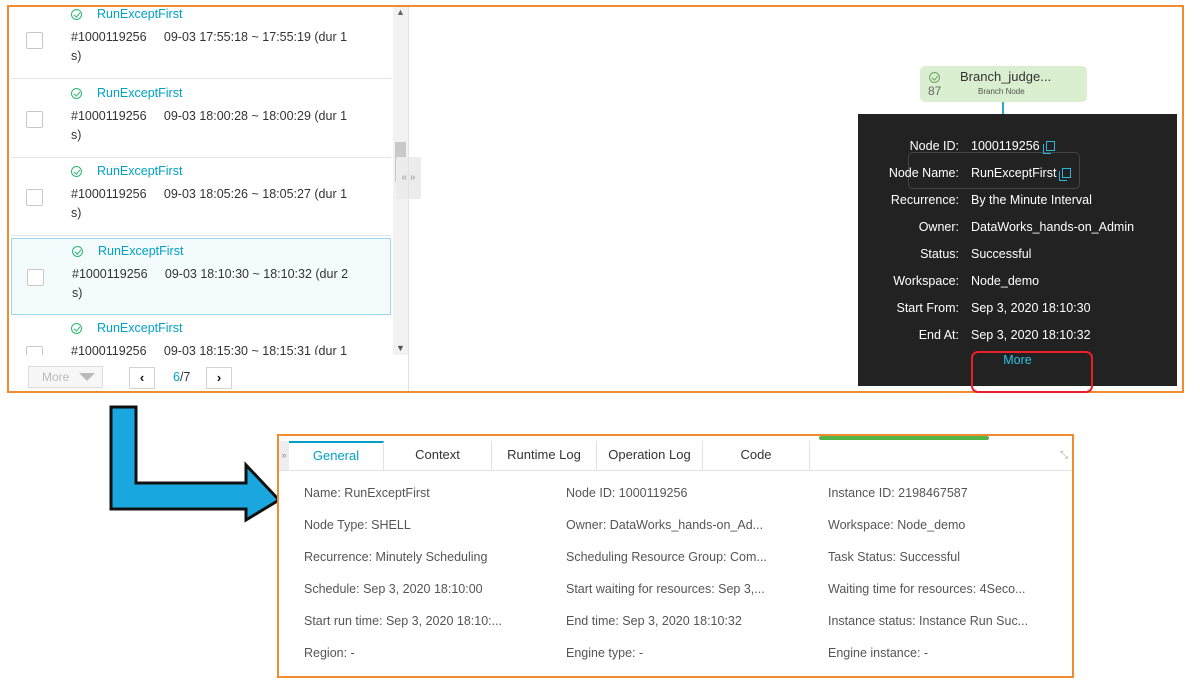 The width and height of the screenshot is (1200, 696). I want to click on tab-runtime-log: Runtime Log, so click(544, 455).